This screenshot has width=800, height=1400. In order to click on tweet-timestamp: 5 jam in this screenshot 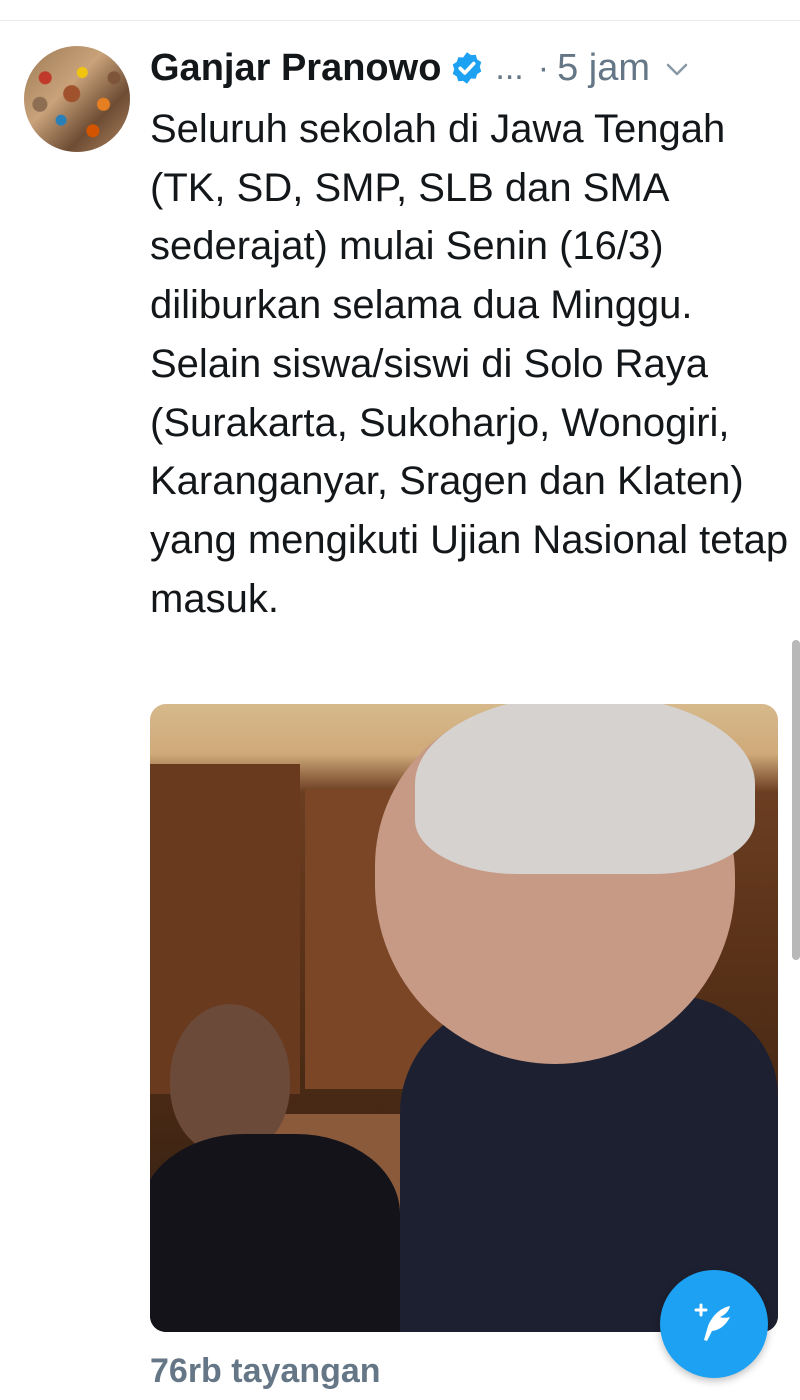, I will do `click(603, 68)`.